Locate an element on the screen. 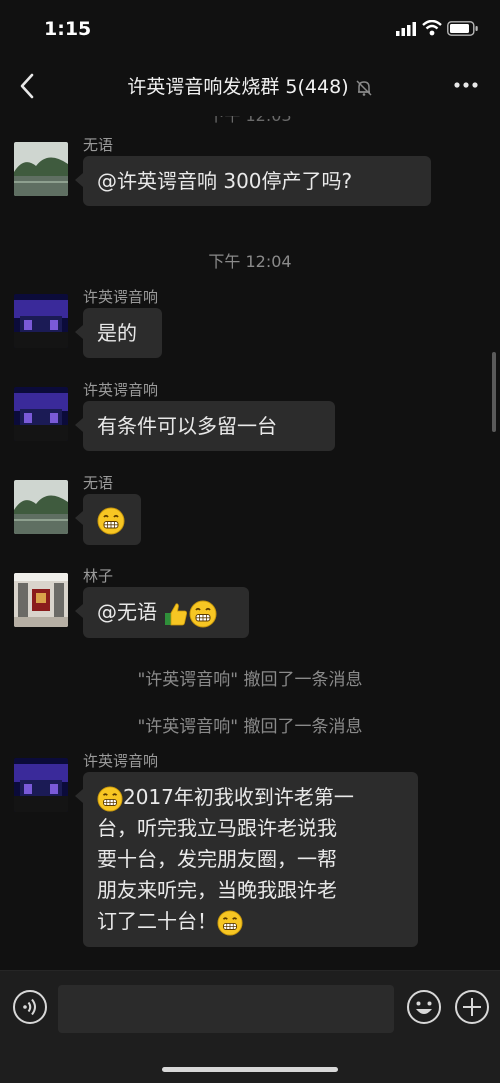 The height and width of the screenshot is (1083, 500). avatar-linzi is located at coordinates (41, 600).